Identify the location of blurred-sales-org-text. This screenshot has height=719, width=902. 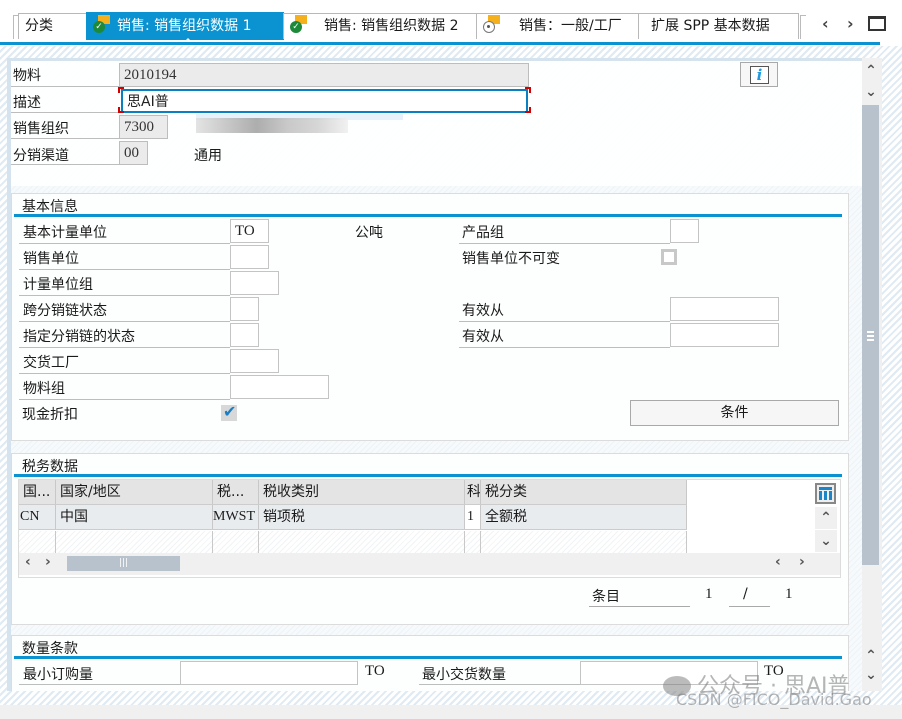
(272, 125).